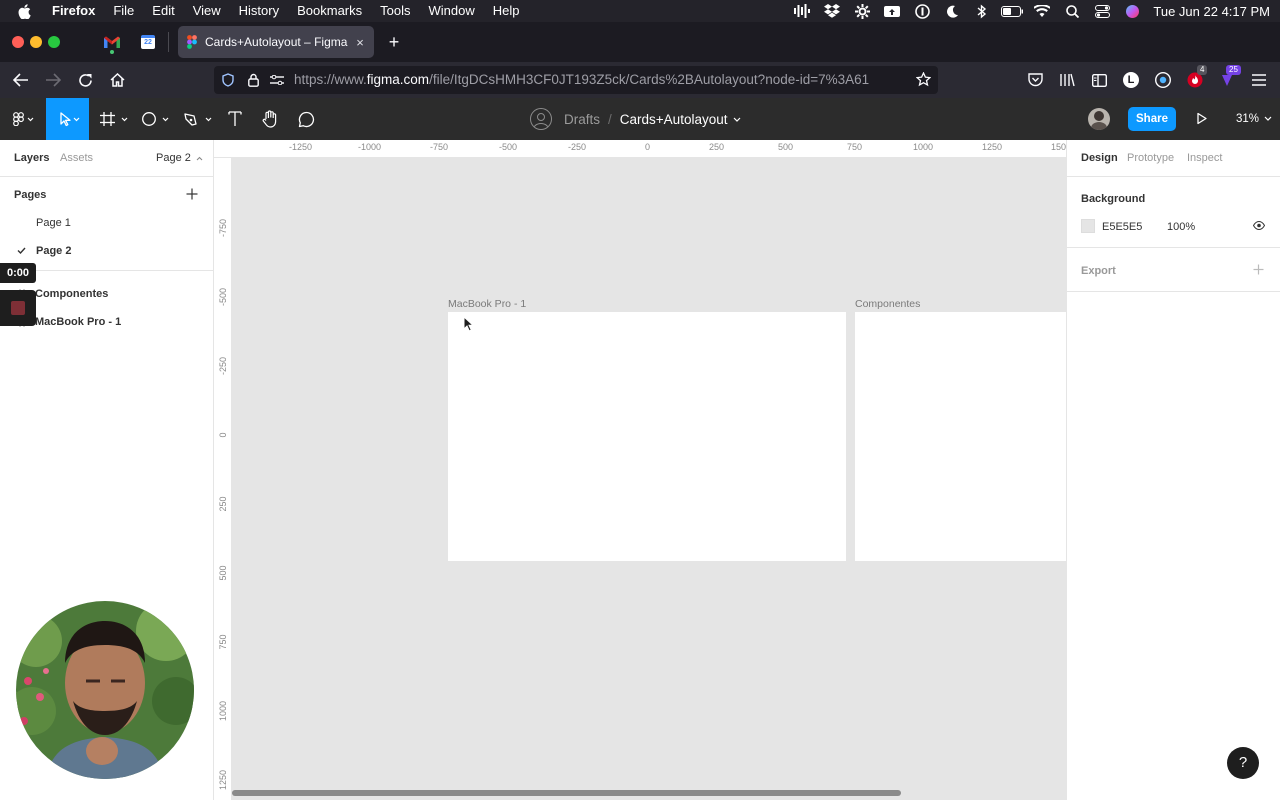 This screenshot has height=800, width=1280. What do you see at coordinates (21, 11) in the screenshot?
I see `apple-icon` at bounding box center [21, 11].